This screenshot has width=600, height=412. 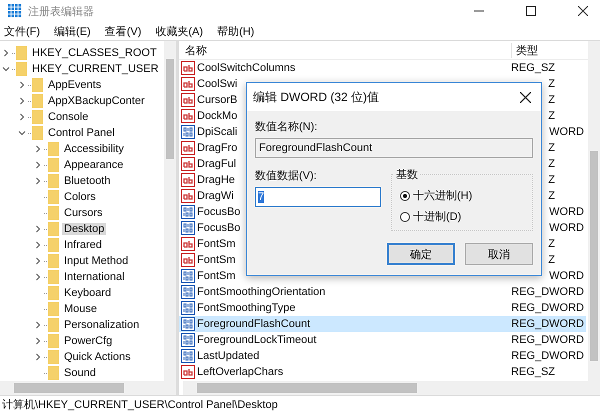 What do you see at coordinates (217, 132) in the screenshot?
I see `value-name: DpiScali` at bounding box center [217, 132].